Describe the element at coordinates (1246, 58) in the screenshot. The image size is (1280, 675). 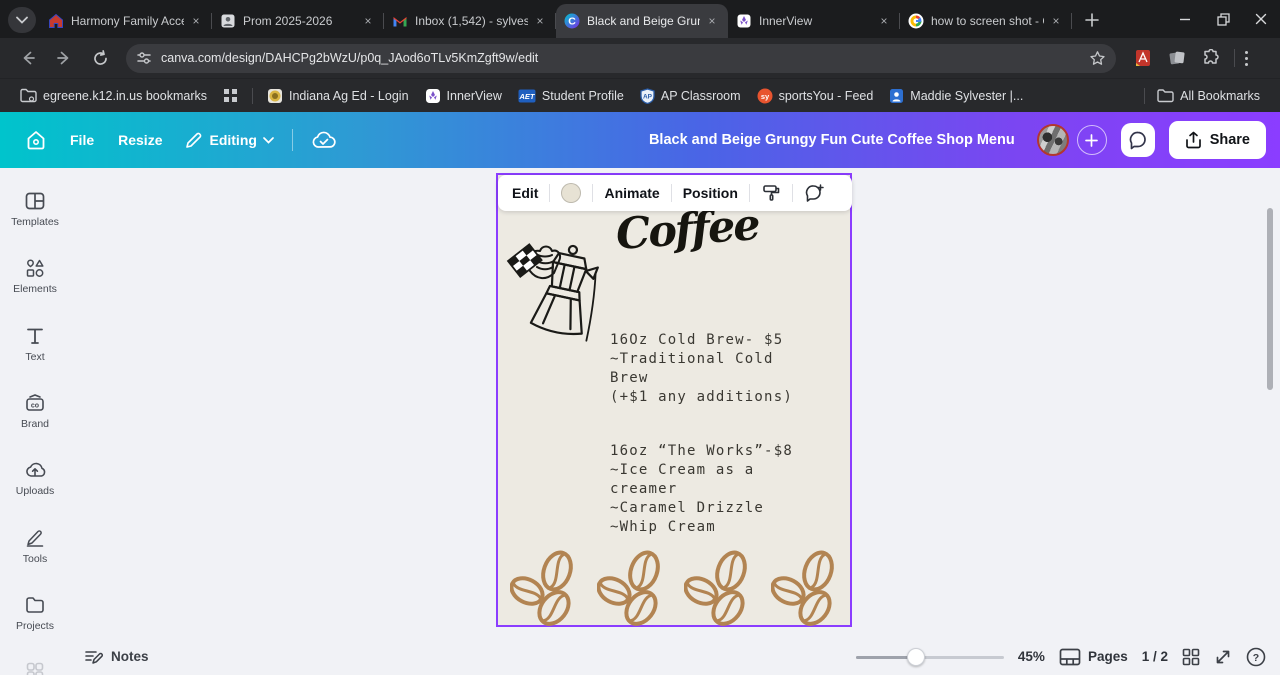
I see `browser-menu-button` at that location.